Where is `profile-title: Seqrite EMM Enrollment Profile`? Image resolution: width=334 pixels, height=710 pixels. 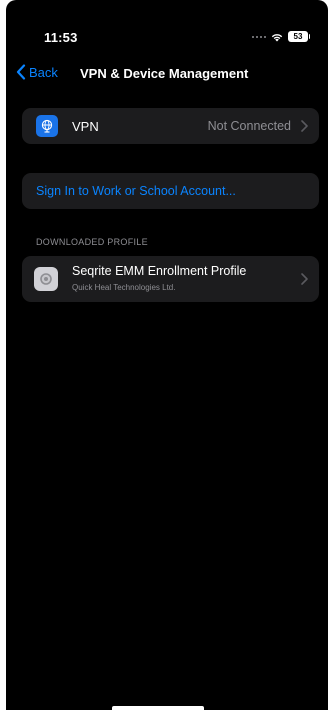 profile-title: Seqrite EMM Enrollment Profile is located at coordinates (159, 271).